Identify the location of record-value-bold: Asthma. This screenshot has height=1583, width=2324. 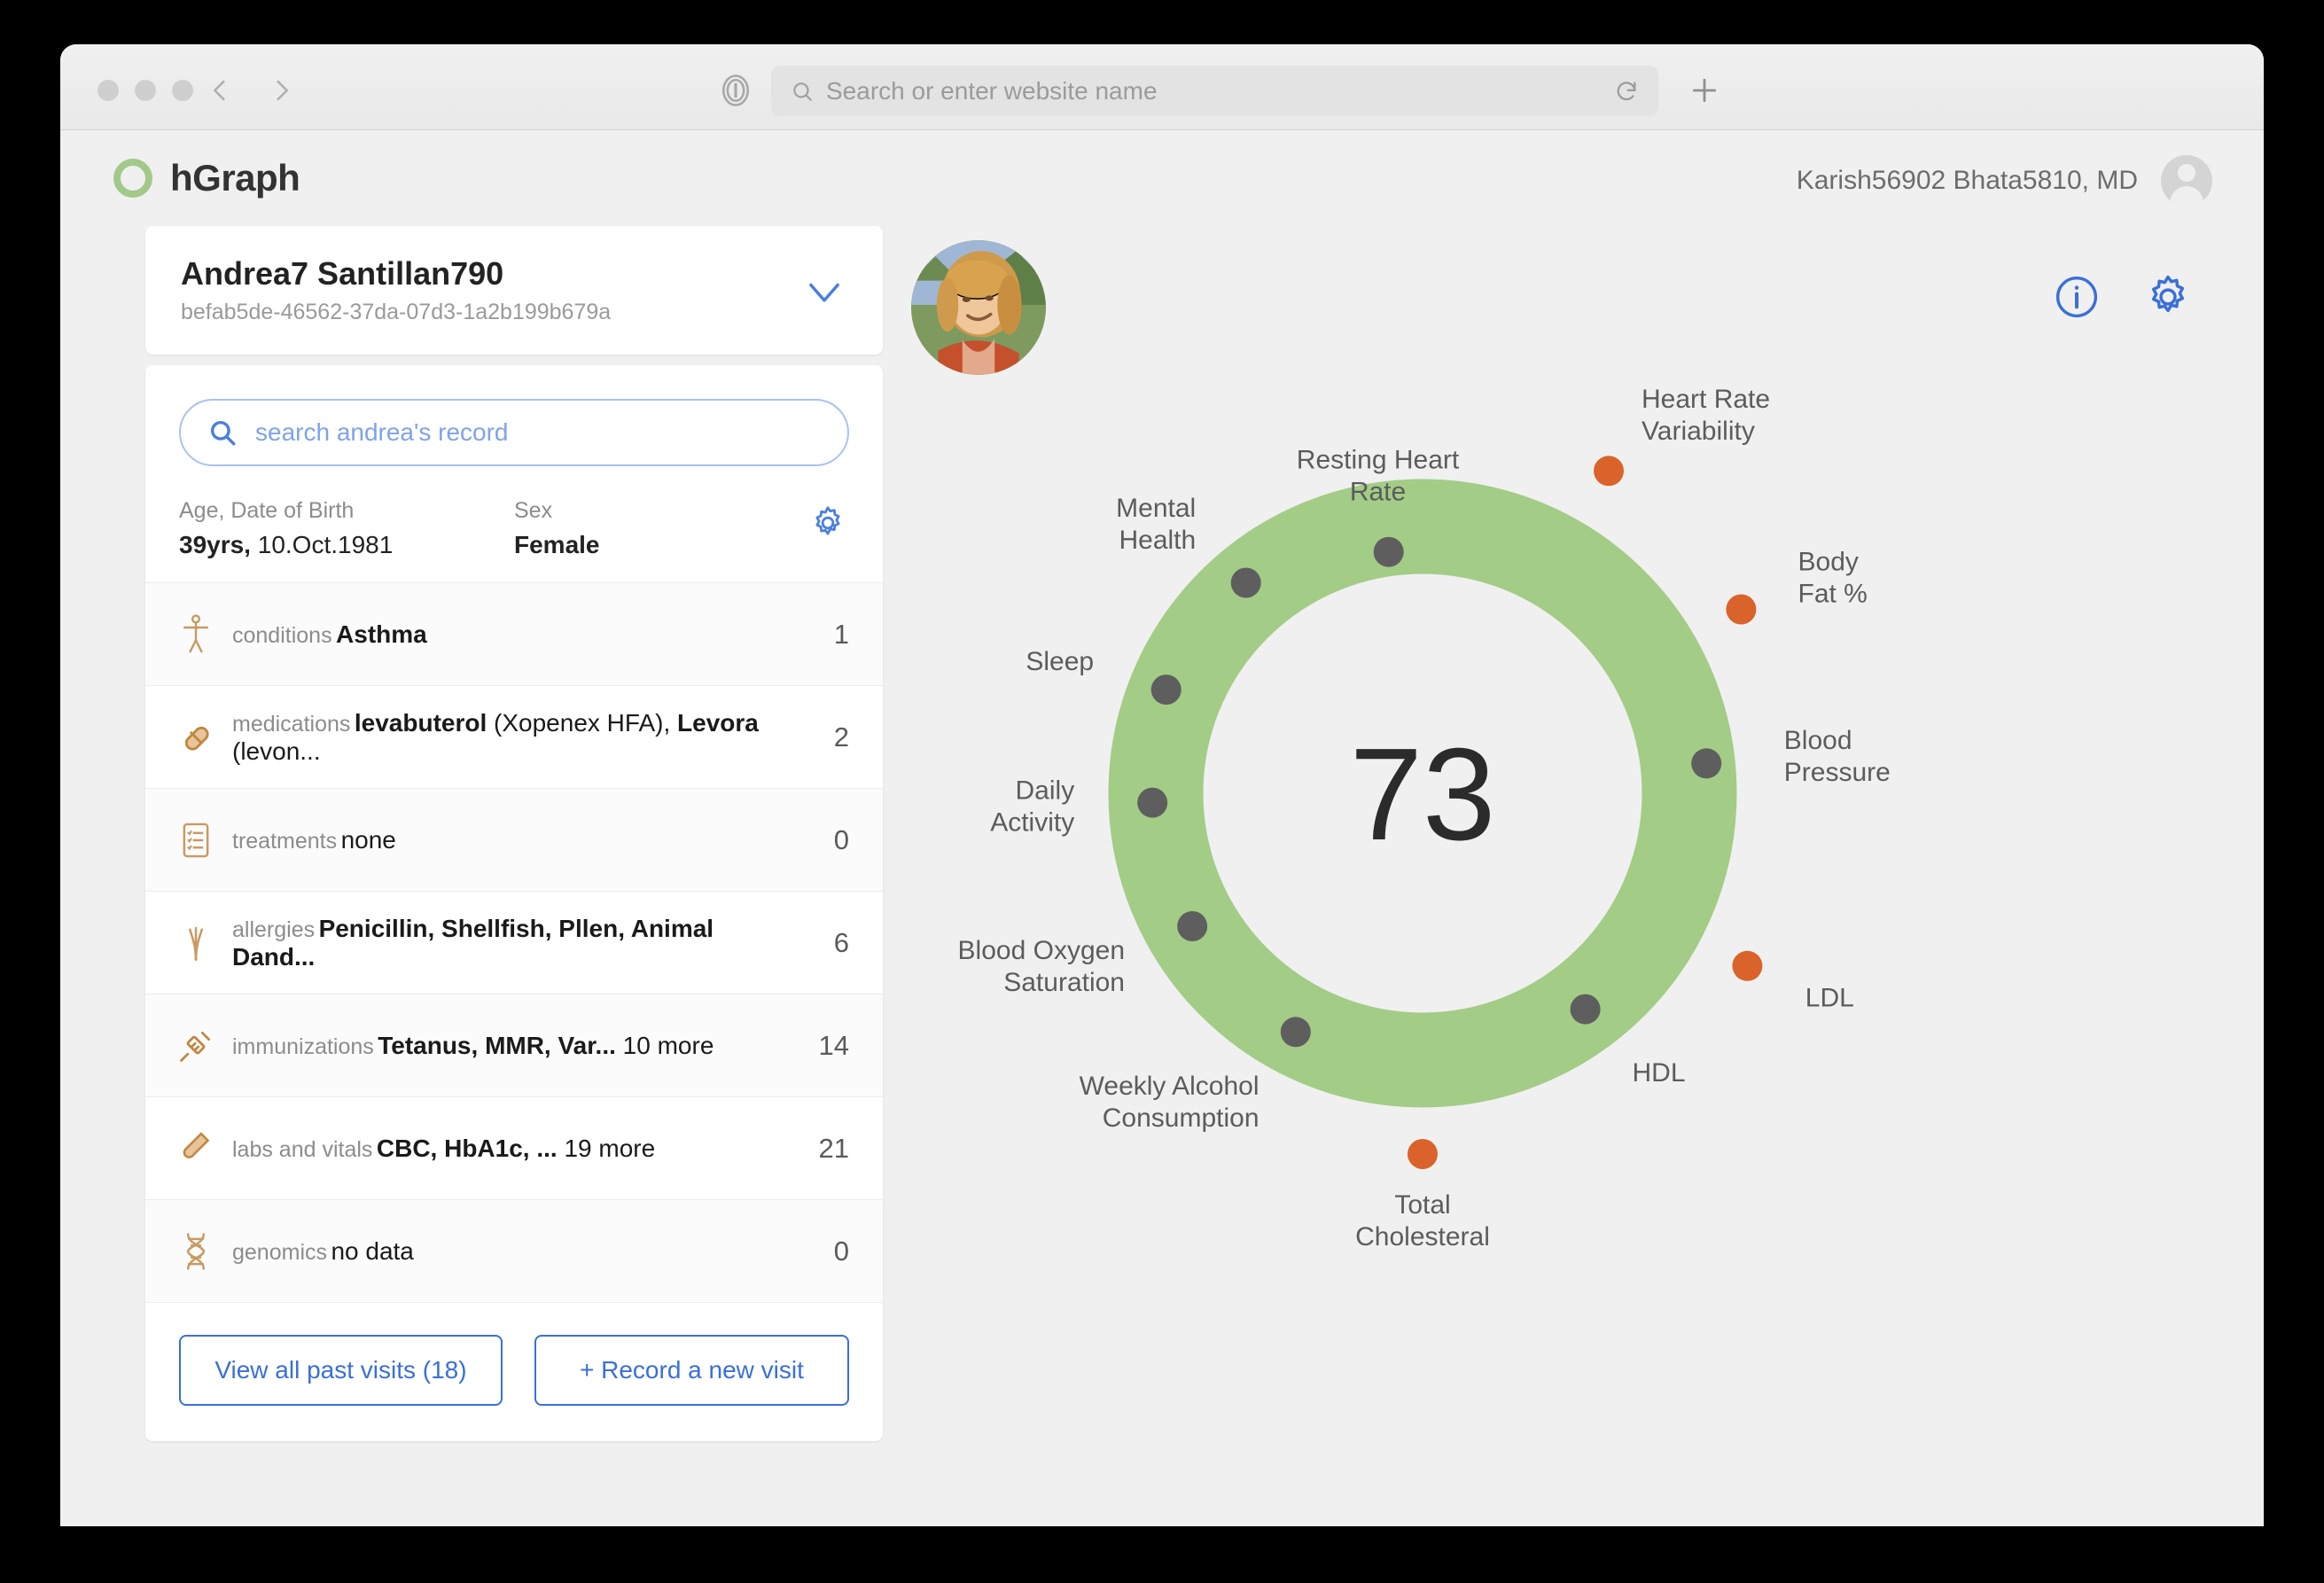
(382, 634).